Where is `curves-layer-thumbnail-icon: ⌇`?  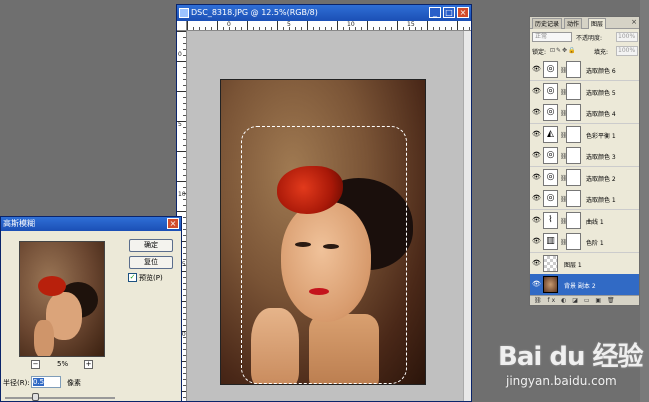
curves-layer-thumbnail-icon: ⌇ is located at coordinates (550, 220).